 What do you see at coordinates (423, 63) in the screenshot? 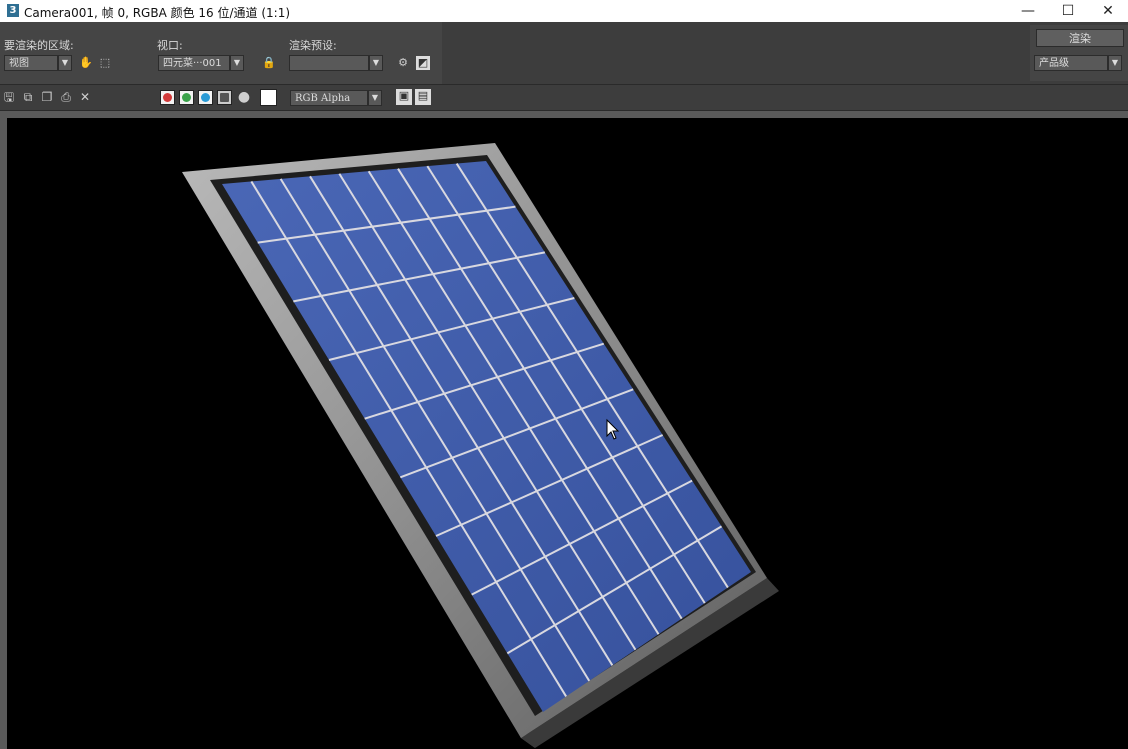
I see `environment-effects-icon: ◩` at bounding box center [423, 63].